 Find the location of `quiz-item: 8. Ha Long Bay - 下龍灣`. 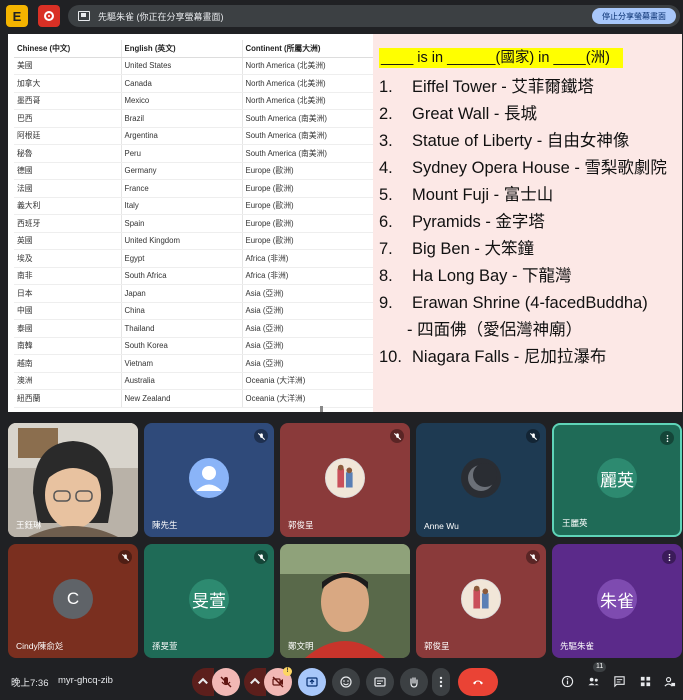

quiz-item: 8. Ha Long Bay - 下龍灣 is located at coordinates (530, 276).